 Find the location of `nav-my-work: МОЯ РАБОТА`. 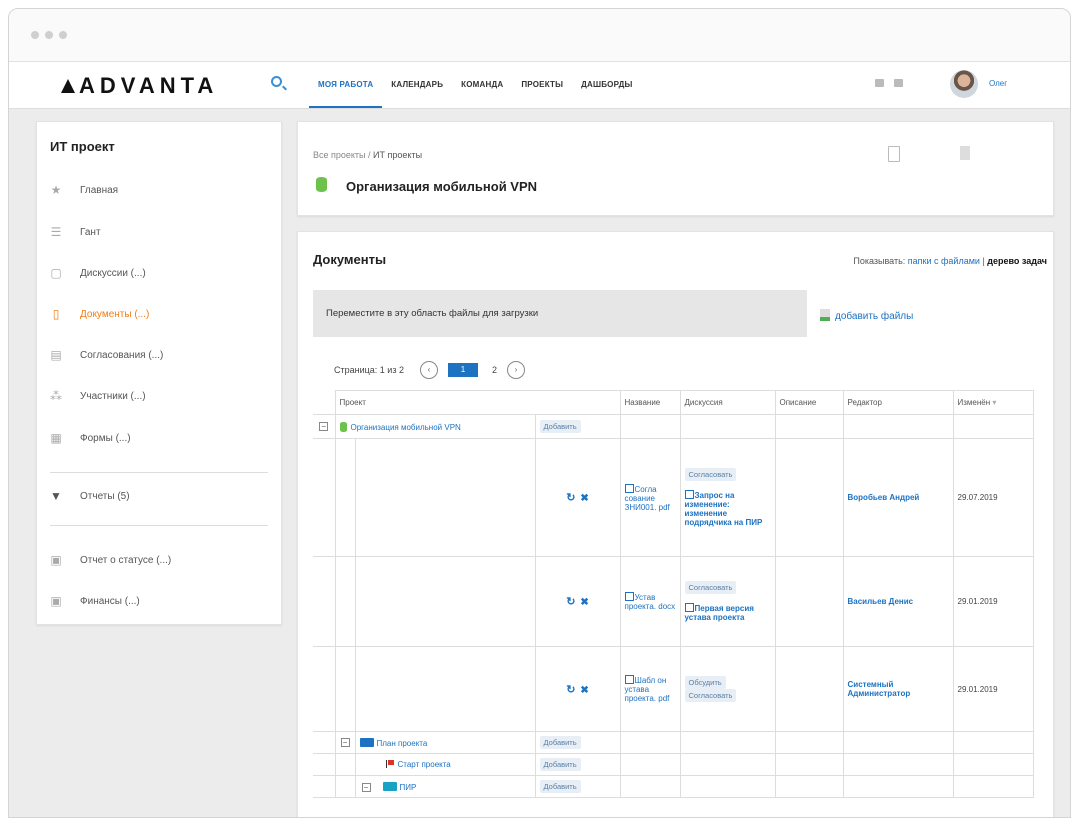

nav-my-work: МОЯ РАБОТА is located at coordinates (346, 85).